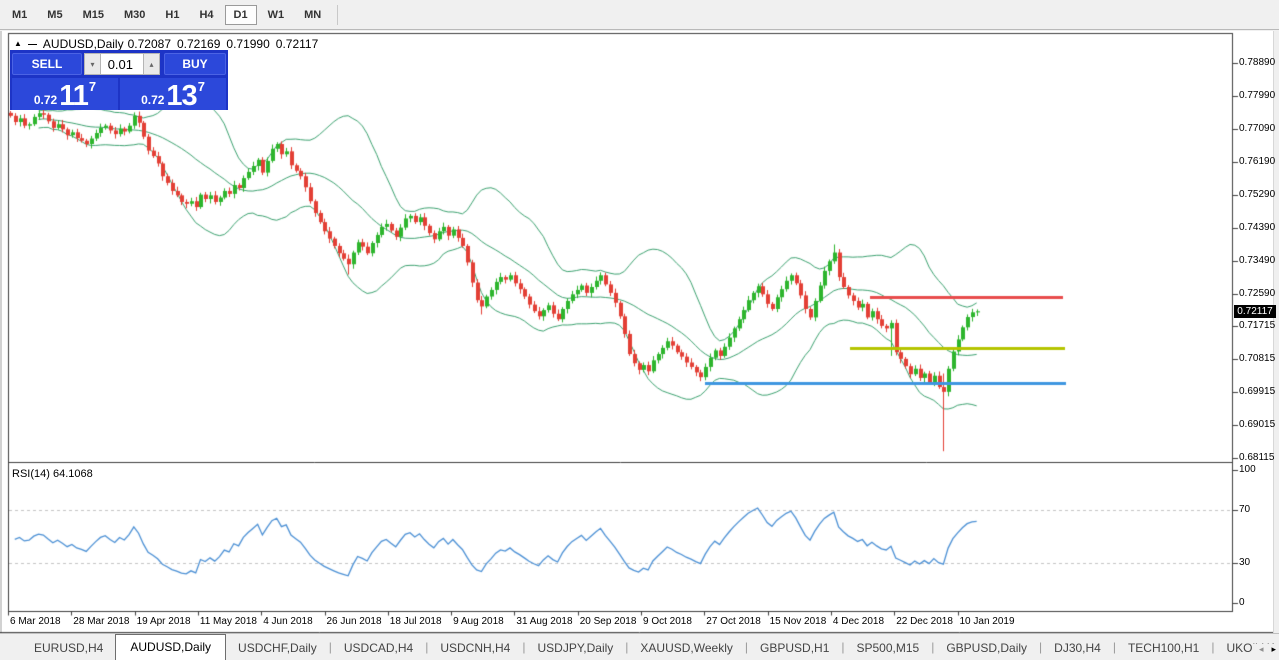  Describe the element at coordinates (83, 44) in the screenshot. I see `chart-title: AUDUSD,Daily` at that location.